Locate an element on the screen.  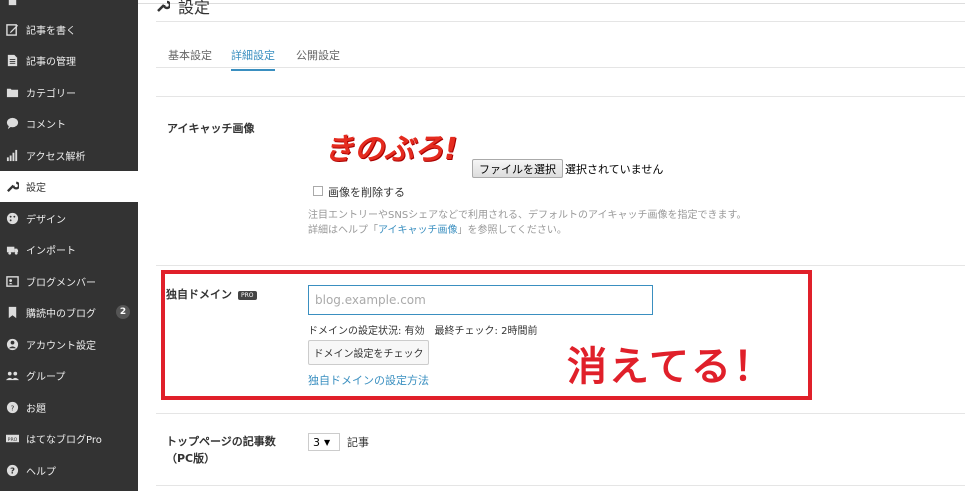
pencil-icon is located at coordinates (12, 29).